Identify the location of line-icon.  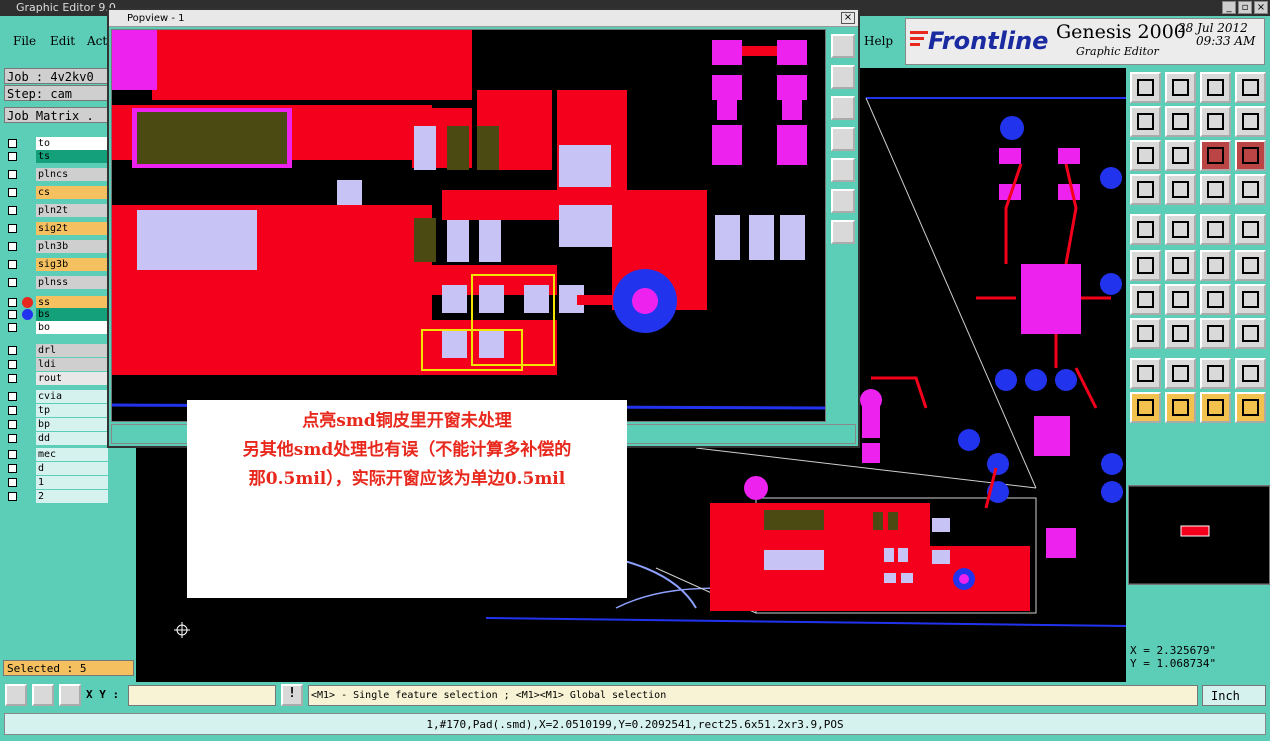
(1180, 333).